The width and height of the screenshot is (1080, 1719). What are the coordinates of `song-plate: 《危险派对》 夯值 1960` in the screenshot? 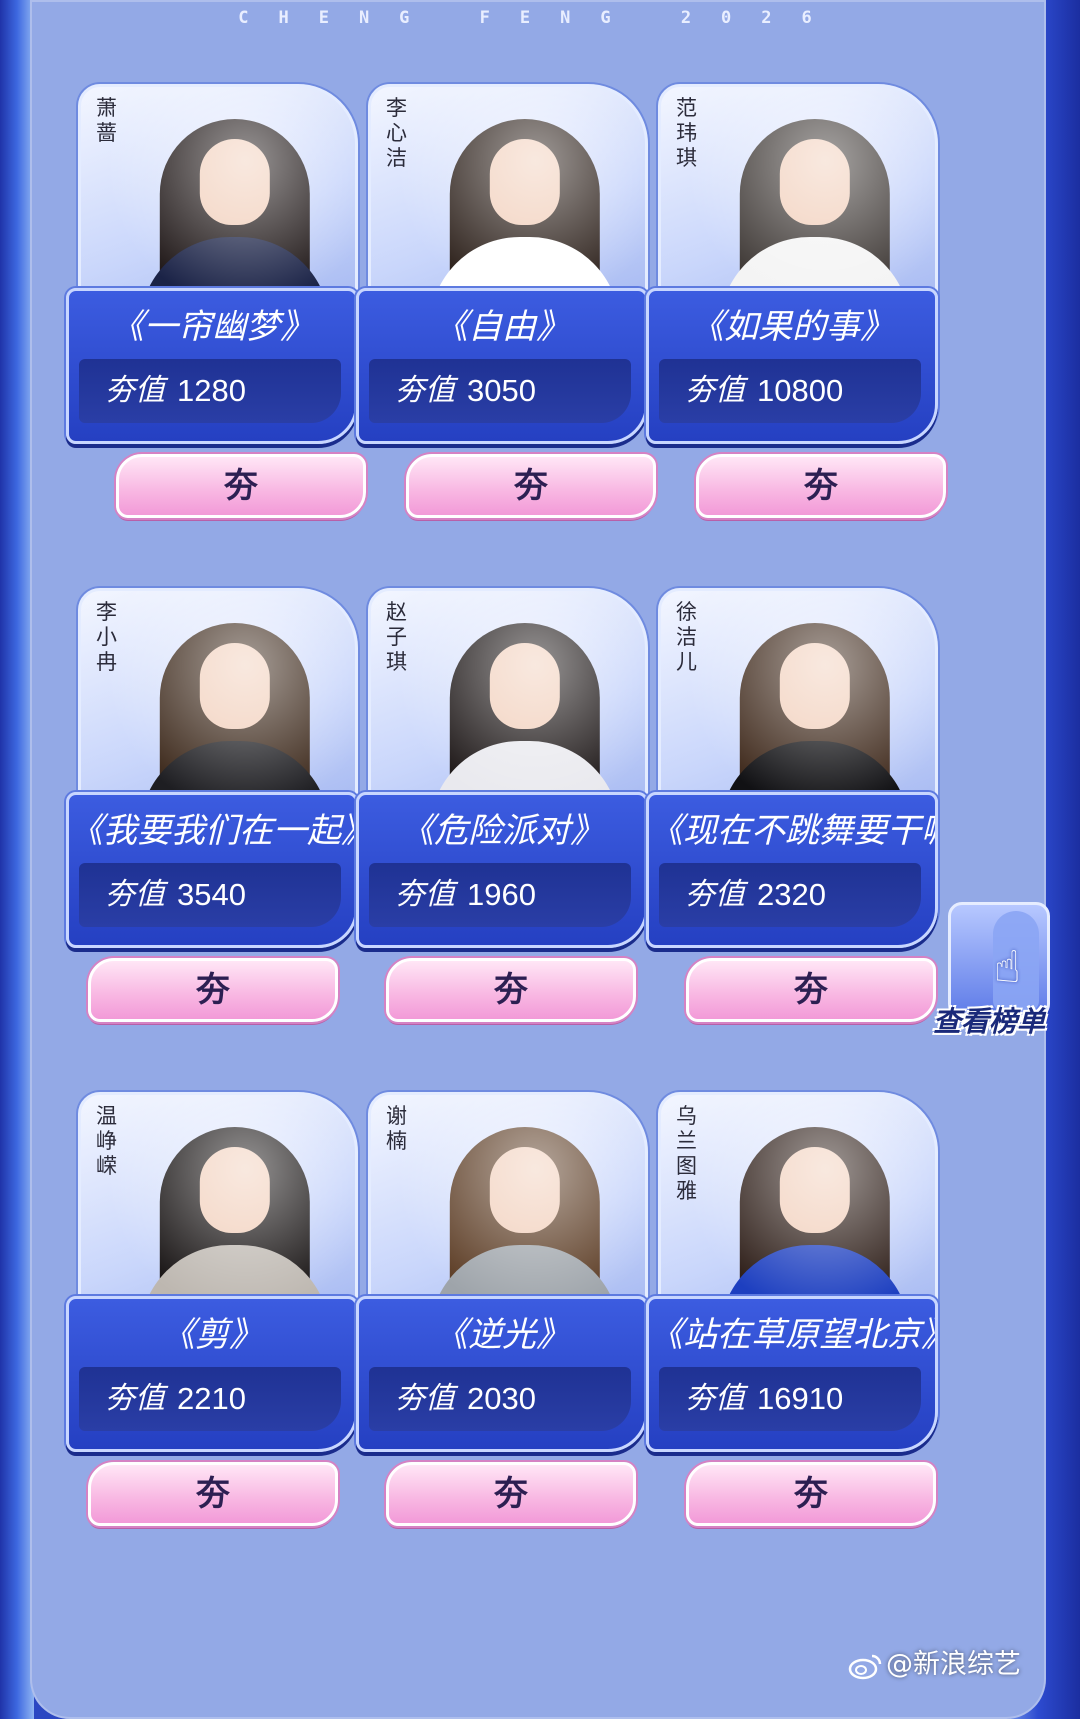 It's located at (502, 870).